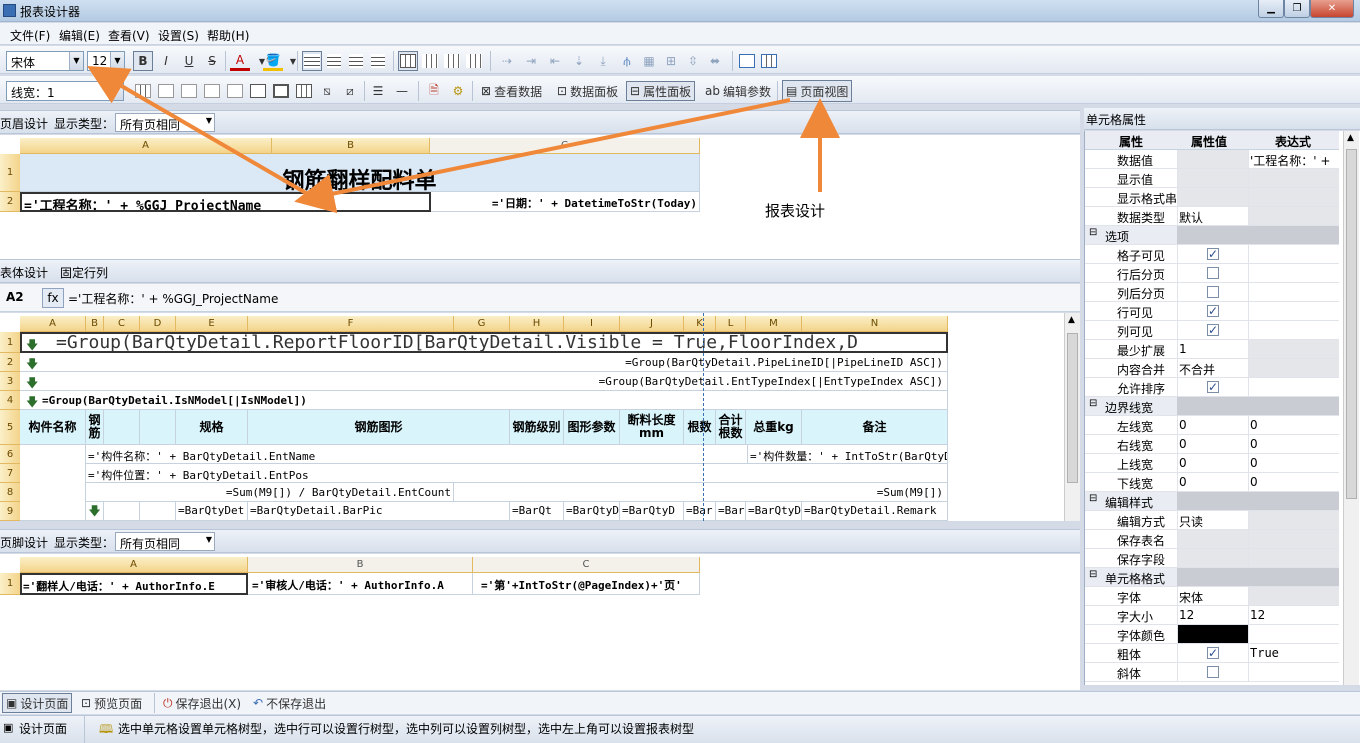  Describe the element at coordinates (592, 324) in the screenshot. I see `col-header-i: I` at that location.